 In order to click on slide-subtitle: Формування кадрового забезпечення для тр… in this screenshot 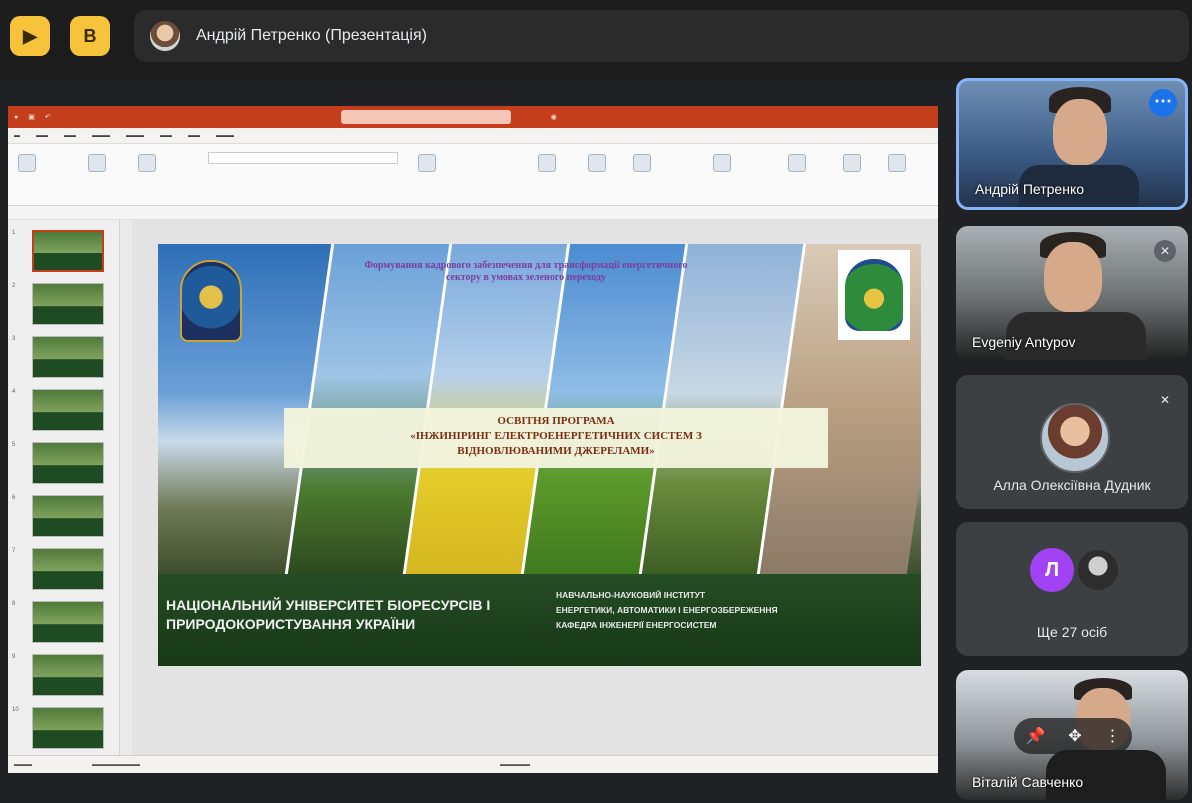, I will do `click(526, 271)`.